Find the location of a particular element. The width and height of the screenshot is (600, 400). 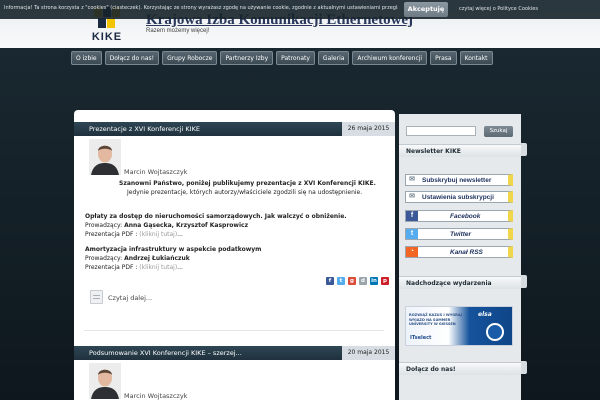

newsletter-heading: Newsletter KIKE is located at coordinates (460, 150).